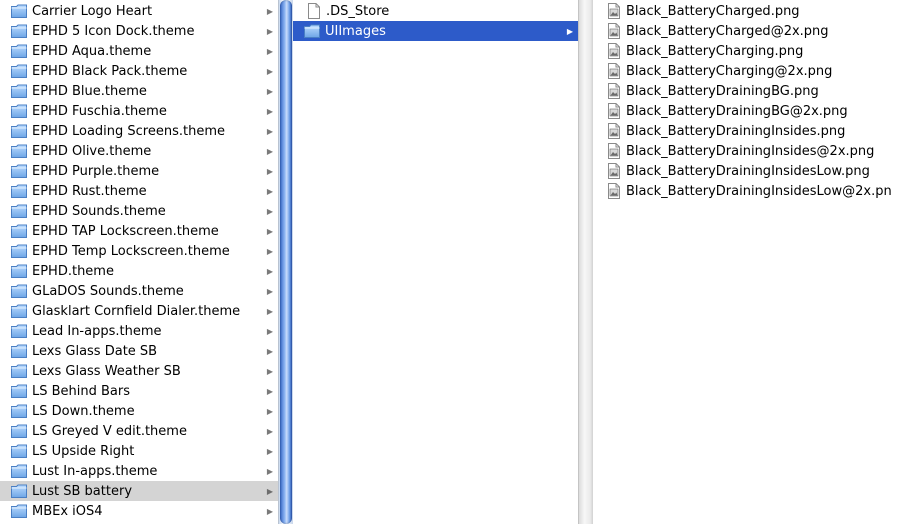 This screenshot has width=911, height=524. Describe the element at coordinates (745, 71) in the screenshot. I see `file-row: Black_BatteryCharging@2x.png` at that location.